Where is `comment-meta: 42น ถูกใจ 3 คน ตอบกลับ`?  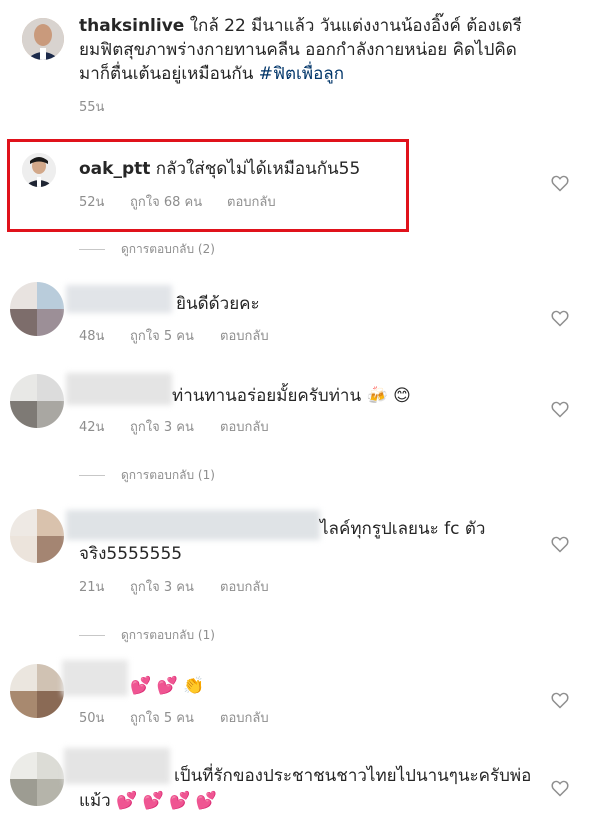 comment-meta: 42น ถูกใจ 3 คน ตอบกลับ is located at coordinates (174, 426).